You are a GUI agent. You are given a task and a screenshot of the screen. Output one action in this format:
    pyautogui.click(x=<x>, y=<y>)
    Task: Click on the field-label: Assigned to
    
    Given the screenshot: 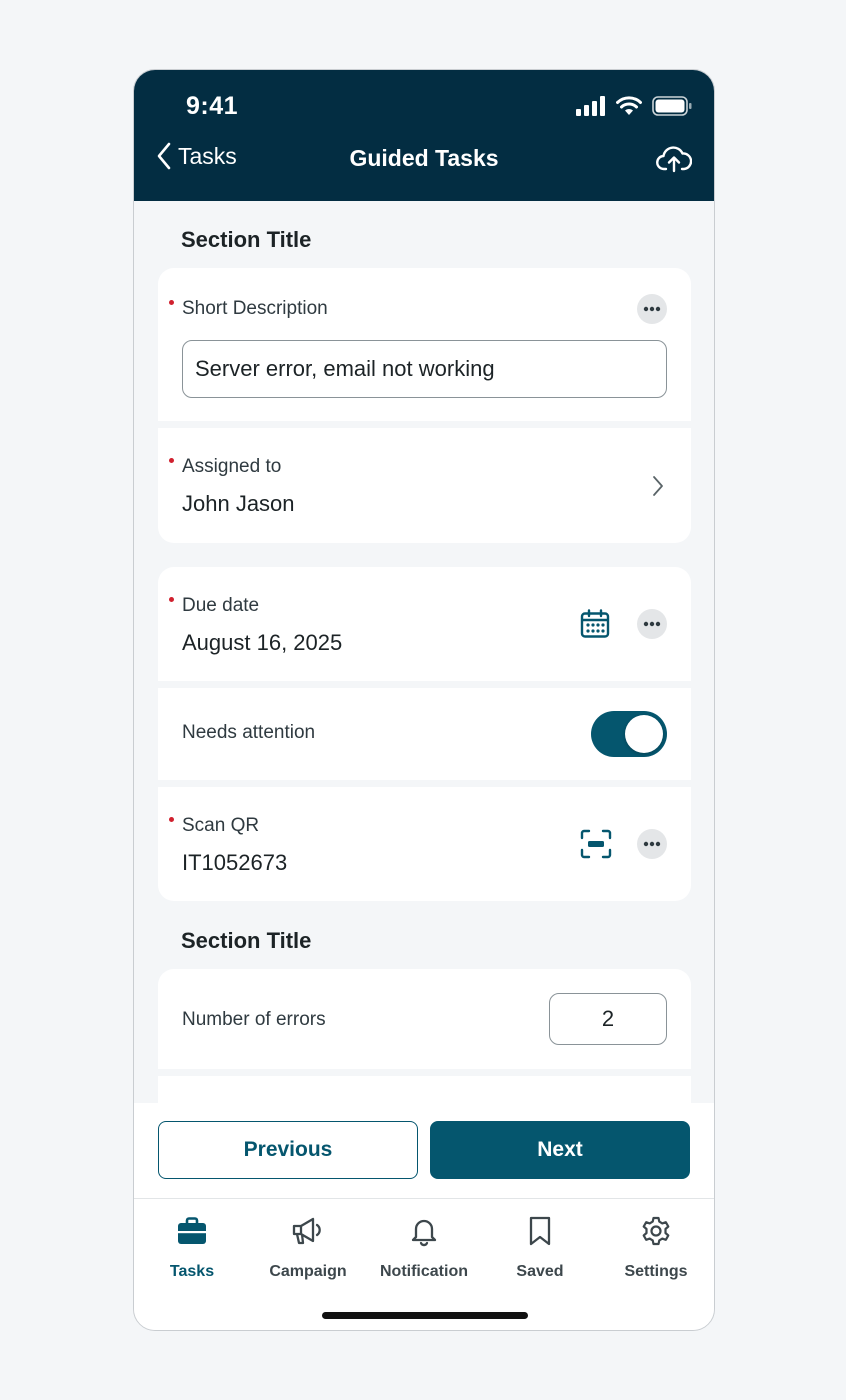 What is the action you would take?
    pyautogui.click(x=232, y=466)
    